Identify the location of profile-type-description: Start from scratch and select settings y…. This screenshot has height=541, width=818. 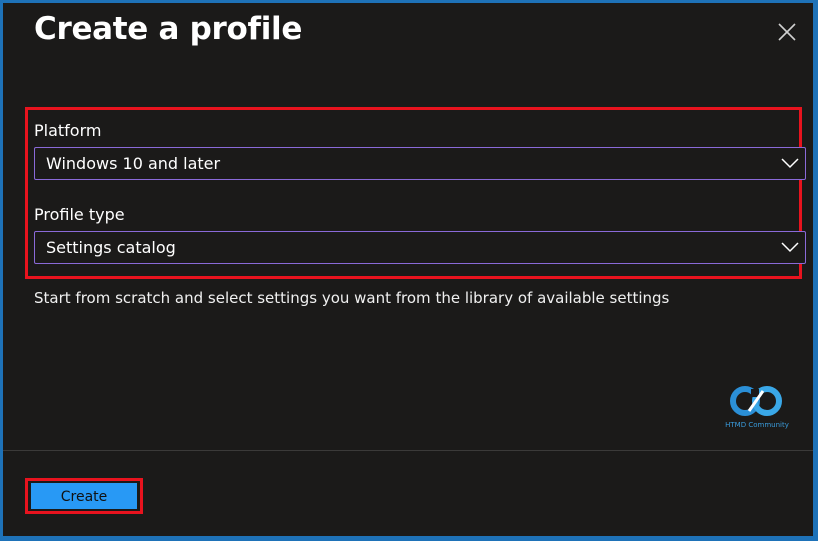
(352, 298).